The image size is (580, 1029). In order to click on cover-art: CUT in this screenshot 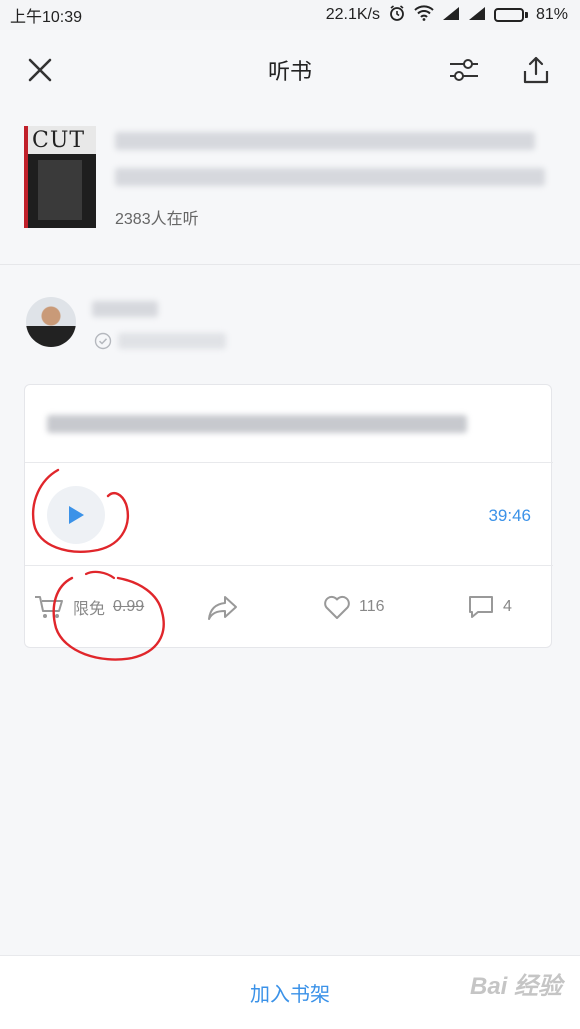, I will do `click(59, 140)`.